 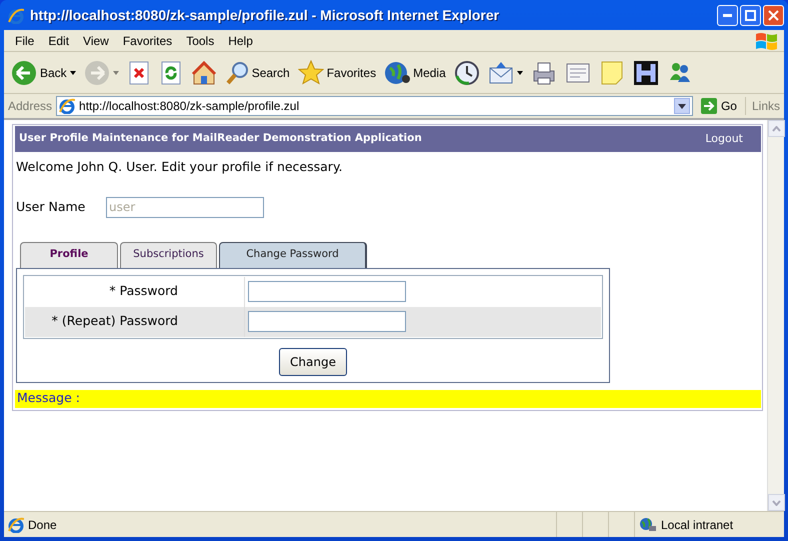 I want to click on menu-item: Help, so click(x=240, y=41).